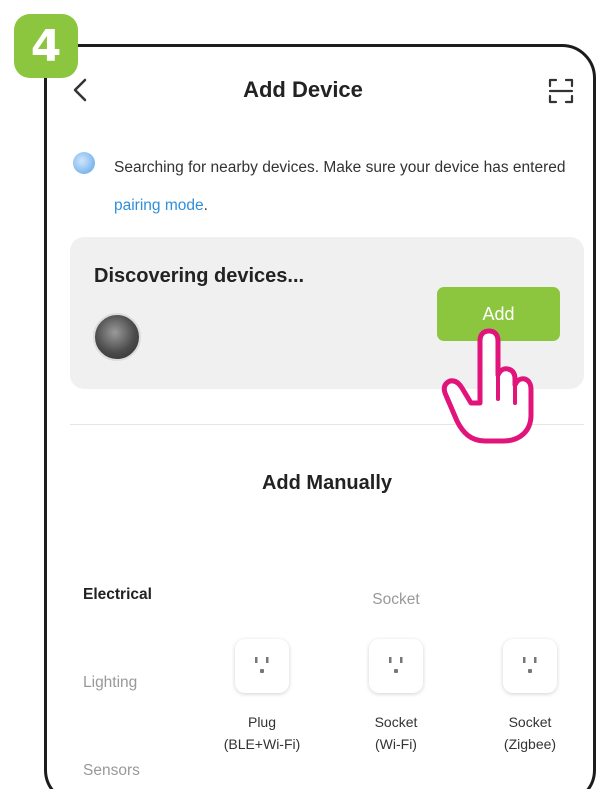 This screenshot has height=789, width=600. What do you see at coordinates (498, 313) in the screenshot?
I see `add-button-label: Add` at bounding box center [498, 313].